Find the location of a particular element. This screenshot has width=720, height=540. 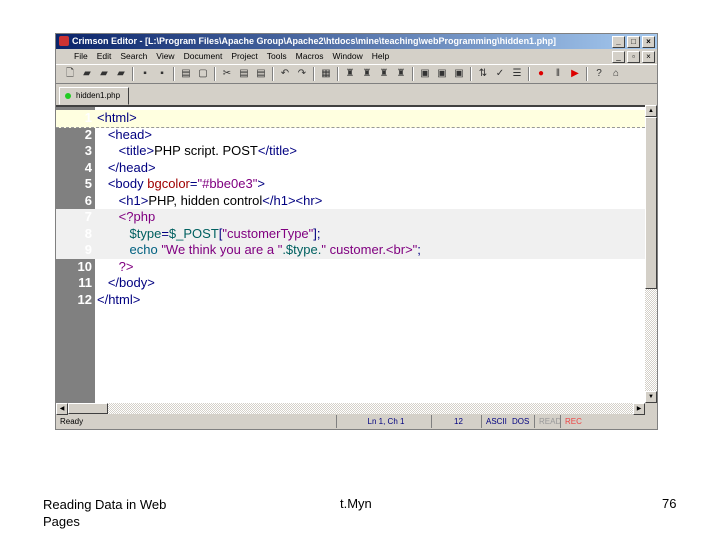

menu-edit: Edit is located at coordinates (104, 56).